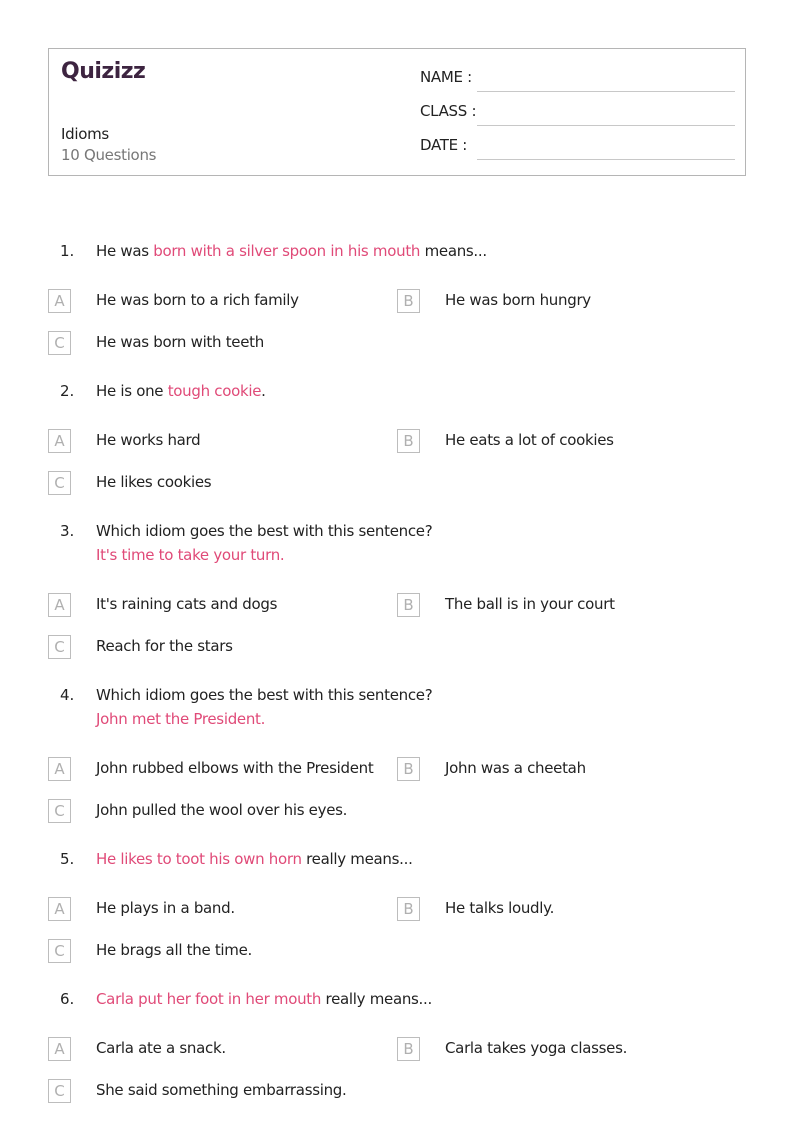 The height and width of the screenshot is (1123, 794). Describe the element at coordinates (222, 810) in the screenshot. I see `option-text: John pulled the wool over his eyes.` at that location.